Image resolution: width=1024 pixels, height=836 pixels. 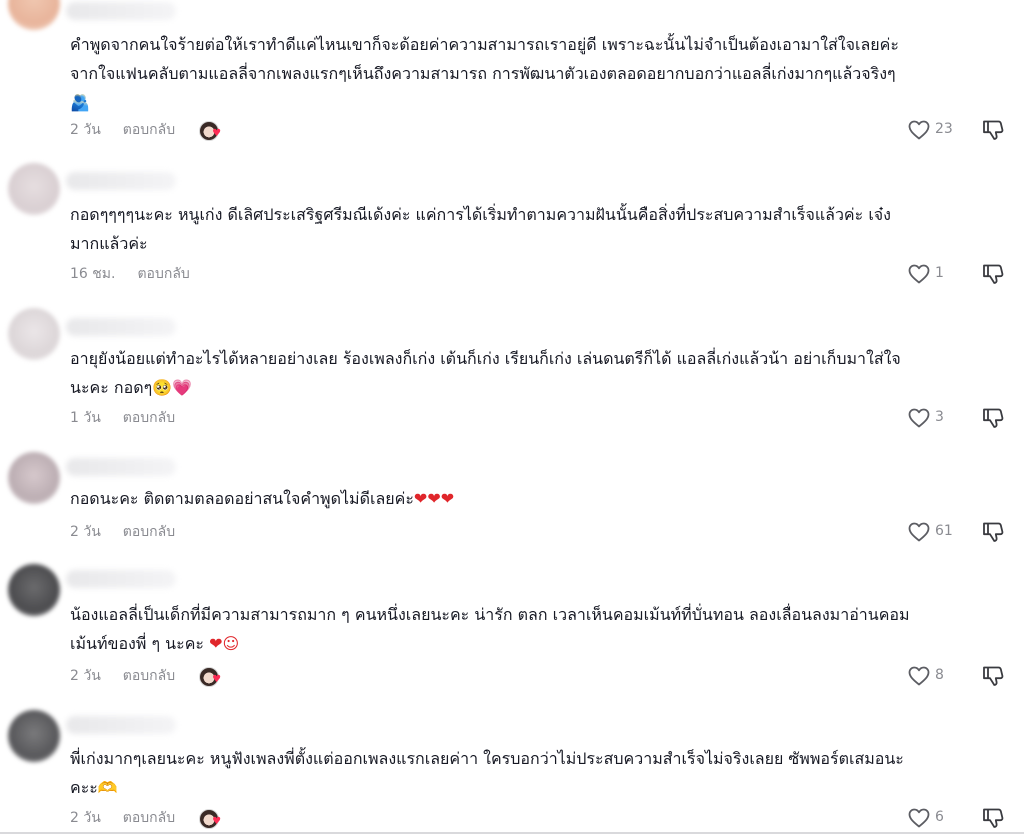 I want to click on divider, so click(x=512, y=833).